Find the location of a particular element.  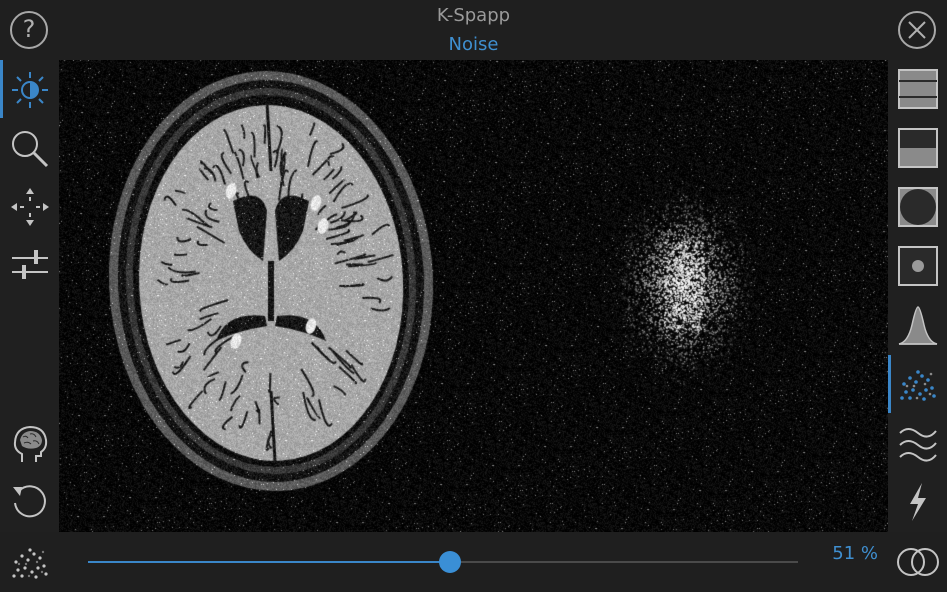

noise-preview-icon is located at coordinates (30, 563).